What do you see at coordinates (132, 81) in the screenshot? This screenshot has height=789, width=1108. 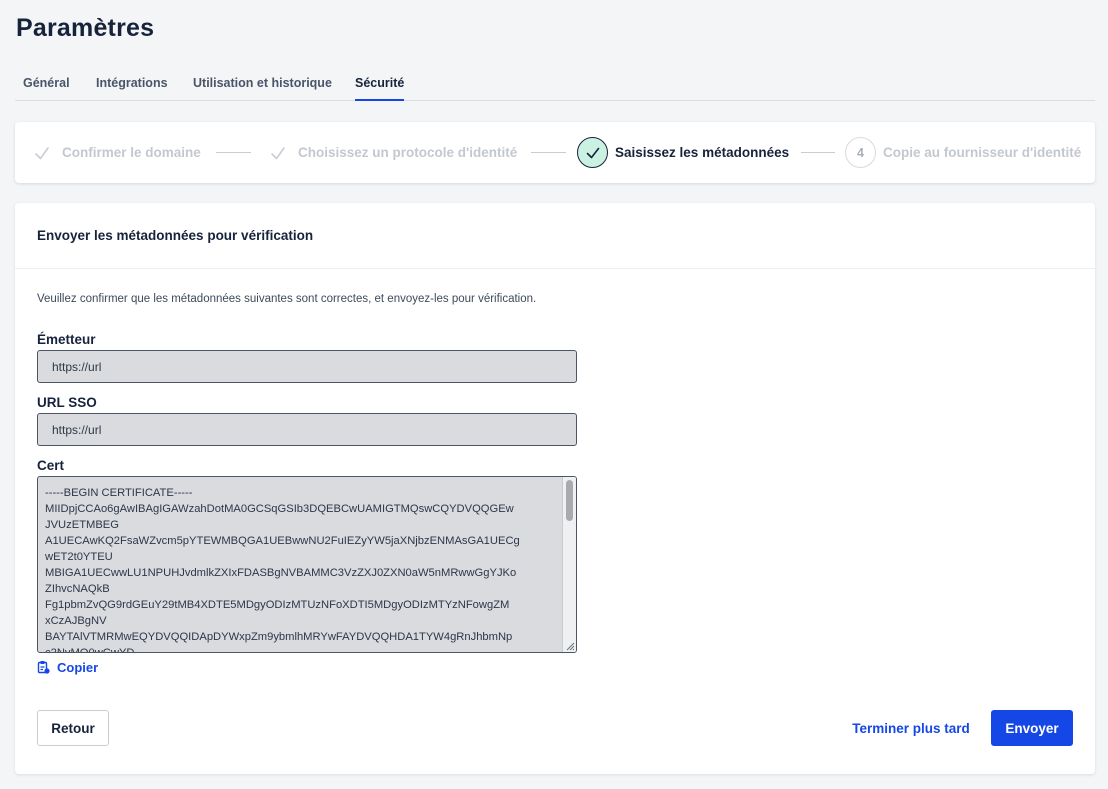 I see `tab-integrations: Intégrations` at bounding box center [132, 81].